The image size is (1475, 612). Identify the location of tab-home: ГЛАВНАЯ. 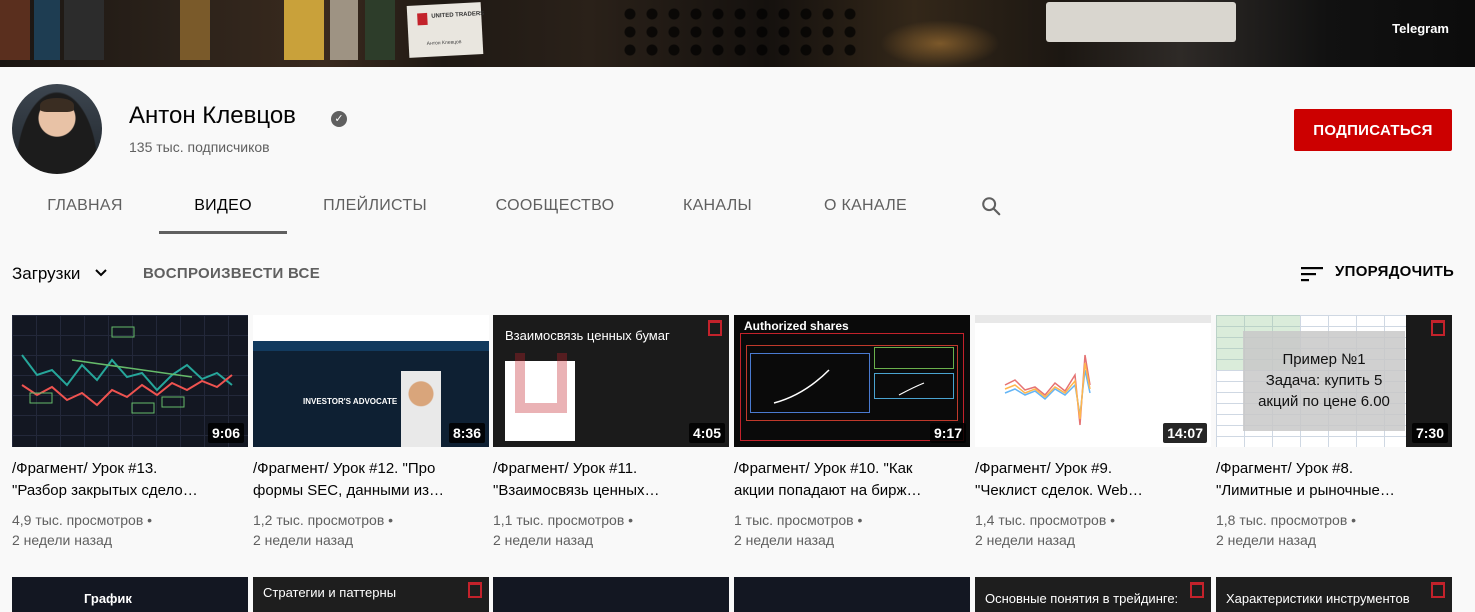
(85, 210).